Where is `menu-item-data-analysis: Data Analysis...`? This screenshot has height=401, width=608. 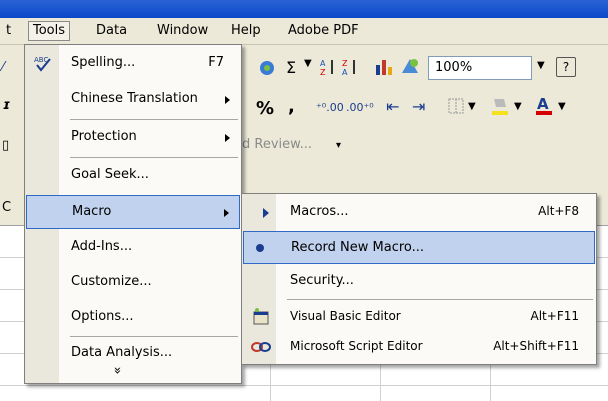
menu-item-data-analysis: Data Analysis... is located at coordinates (133, 354).